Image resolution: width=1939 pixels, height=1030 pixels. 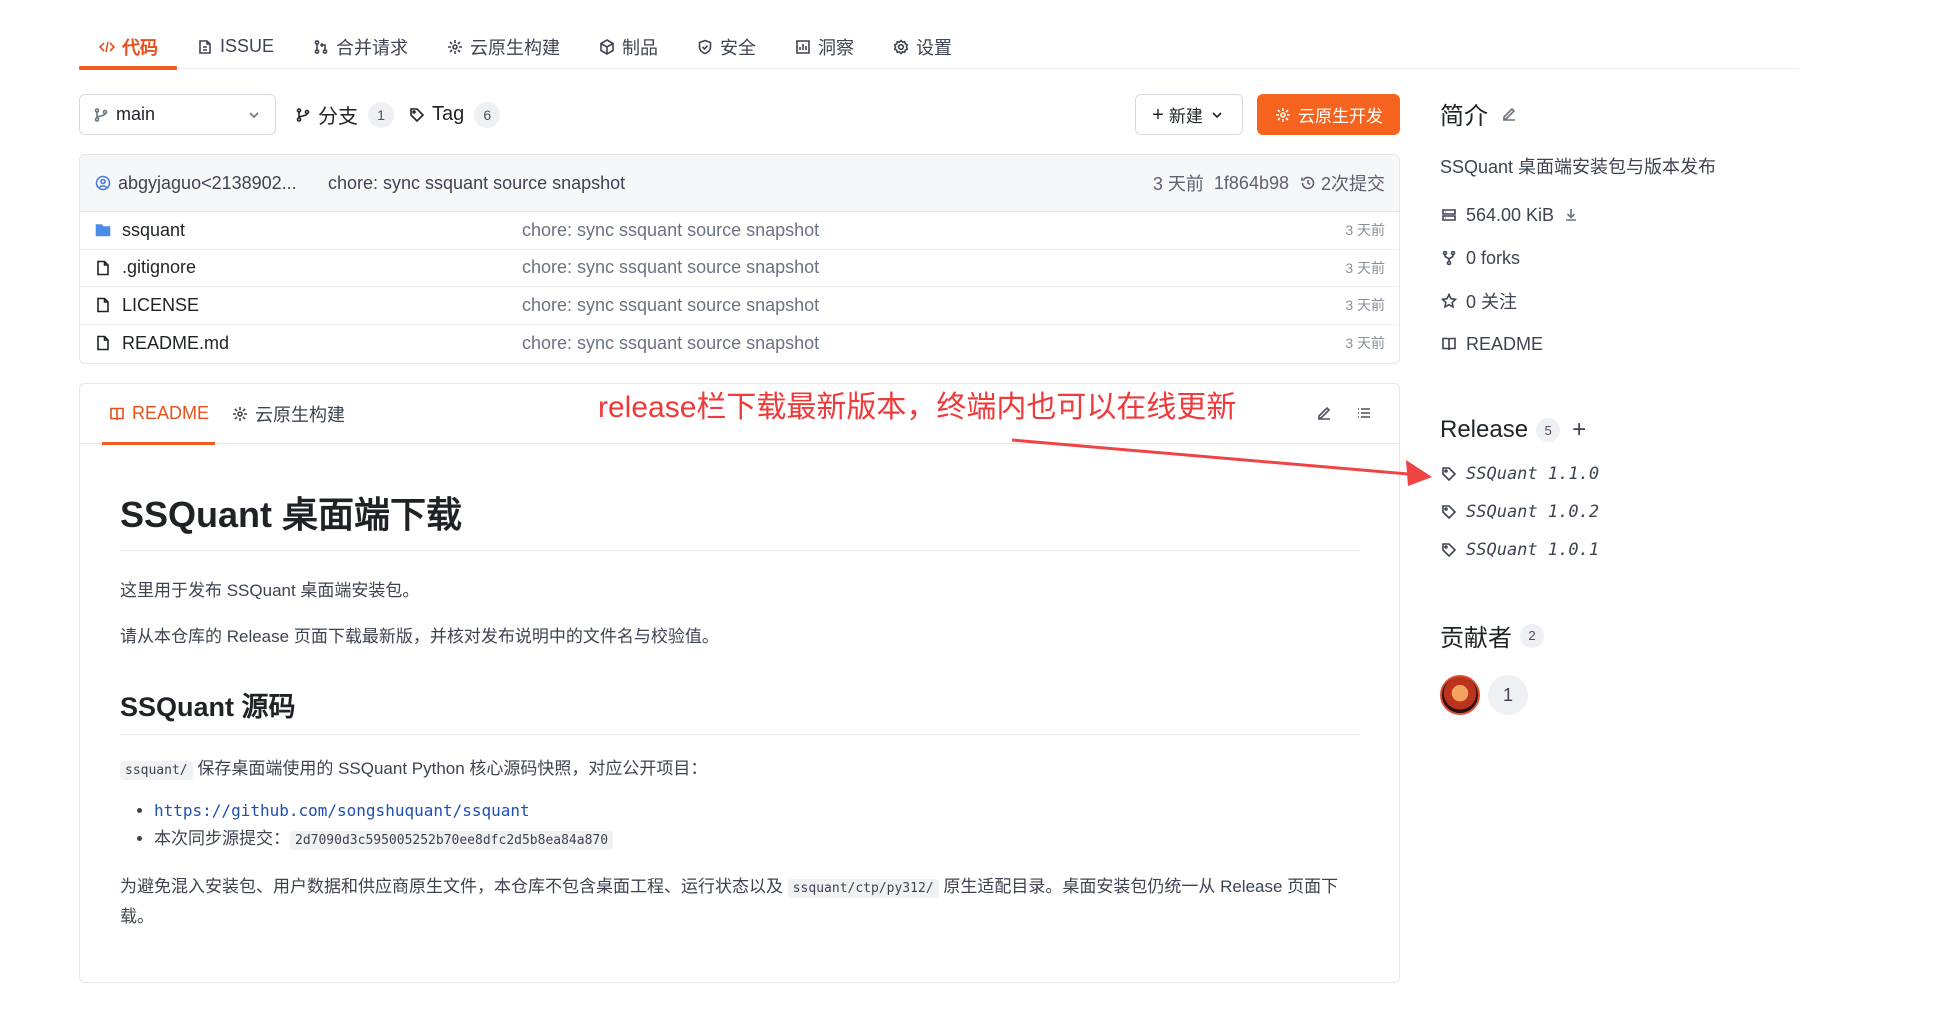 What do you see at coordinates (1620, 113) in the screenshot?
I see `intro-section: 简介` at bounding box center [1620, 113].